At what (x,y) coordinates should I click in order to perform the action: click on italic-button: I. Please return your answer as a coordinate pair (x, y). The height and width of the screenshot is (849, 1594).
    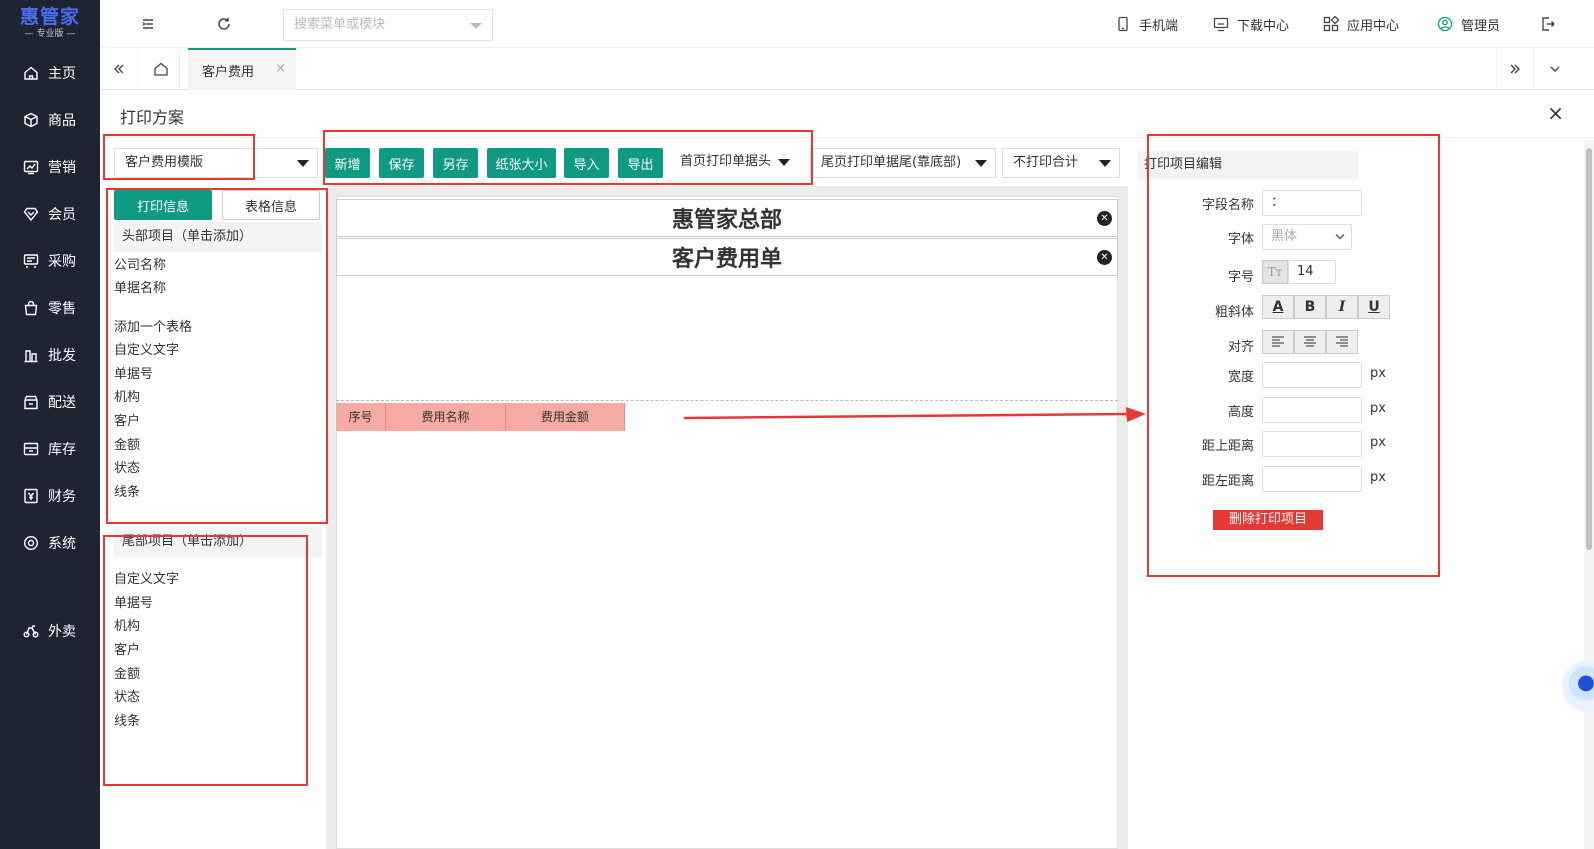
    Looking at the image, I should click on (1342, 307).